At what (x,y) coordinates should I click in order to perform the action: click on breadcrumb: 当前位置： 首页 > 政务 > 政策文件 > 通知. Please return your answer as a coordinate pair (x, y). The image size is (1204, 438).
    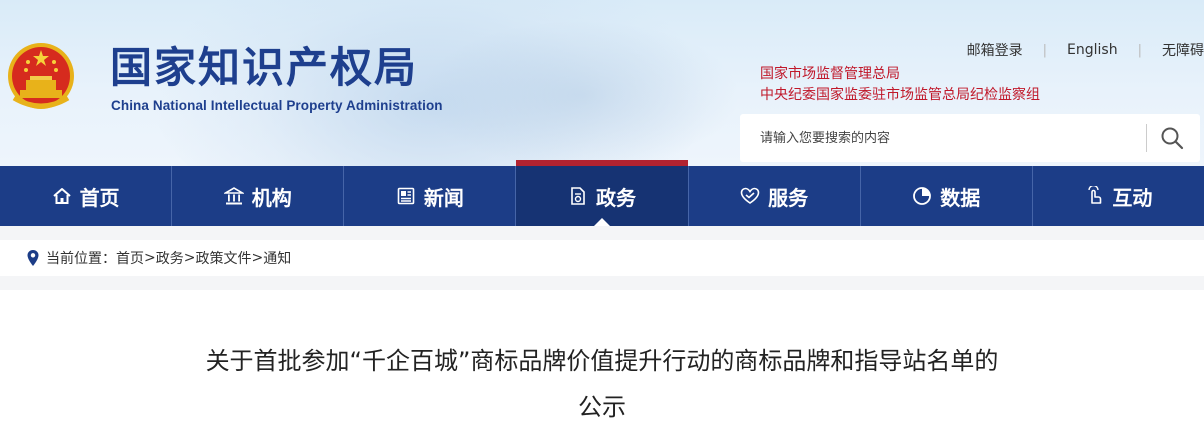
    Looking at the image, I should click on (602, 258).